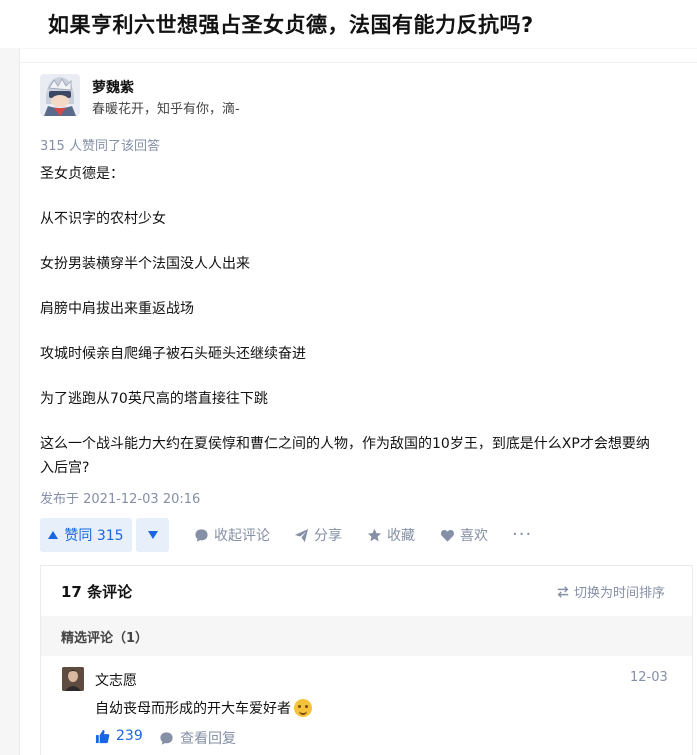 This screenshot has width=697, height=755. Describe the element at coordinates (166, 109) in the screenshot. I see `author-bio: 春暖花开，知乎有你，滴-` at that location.